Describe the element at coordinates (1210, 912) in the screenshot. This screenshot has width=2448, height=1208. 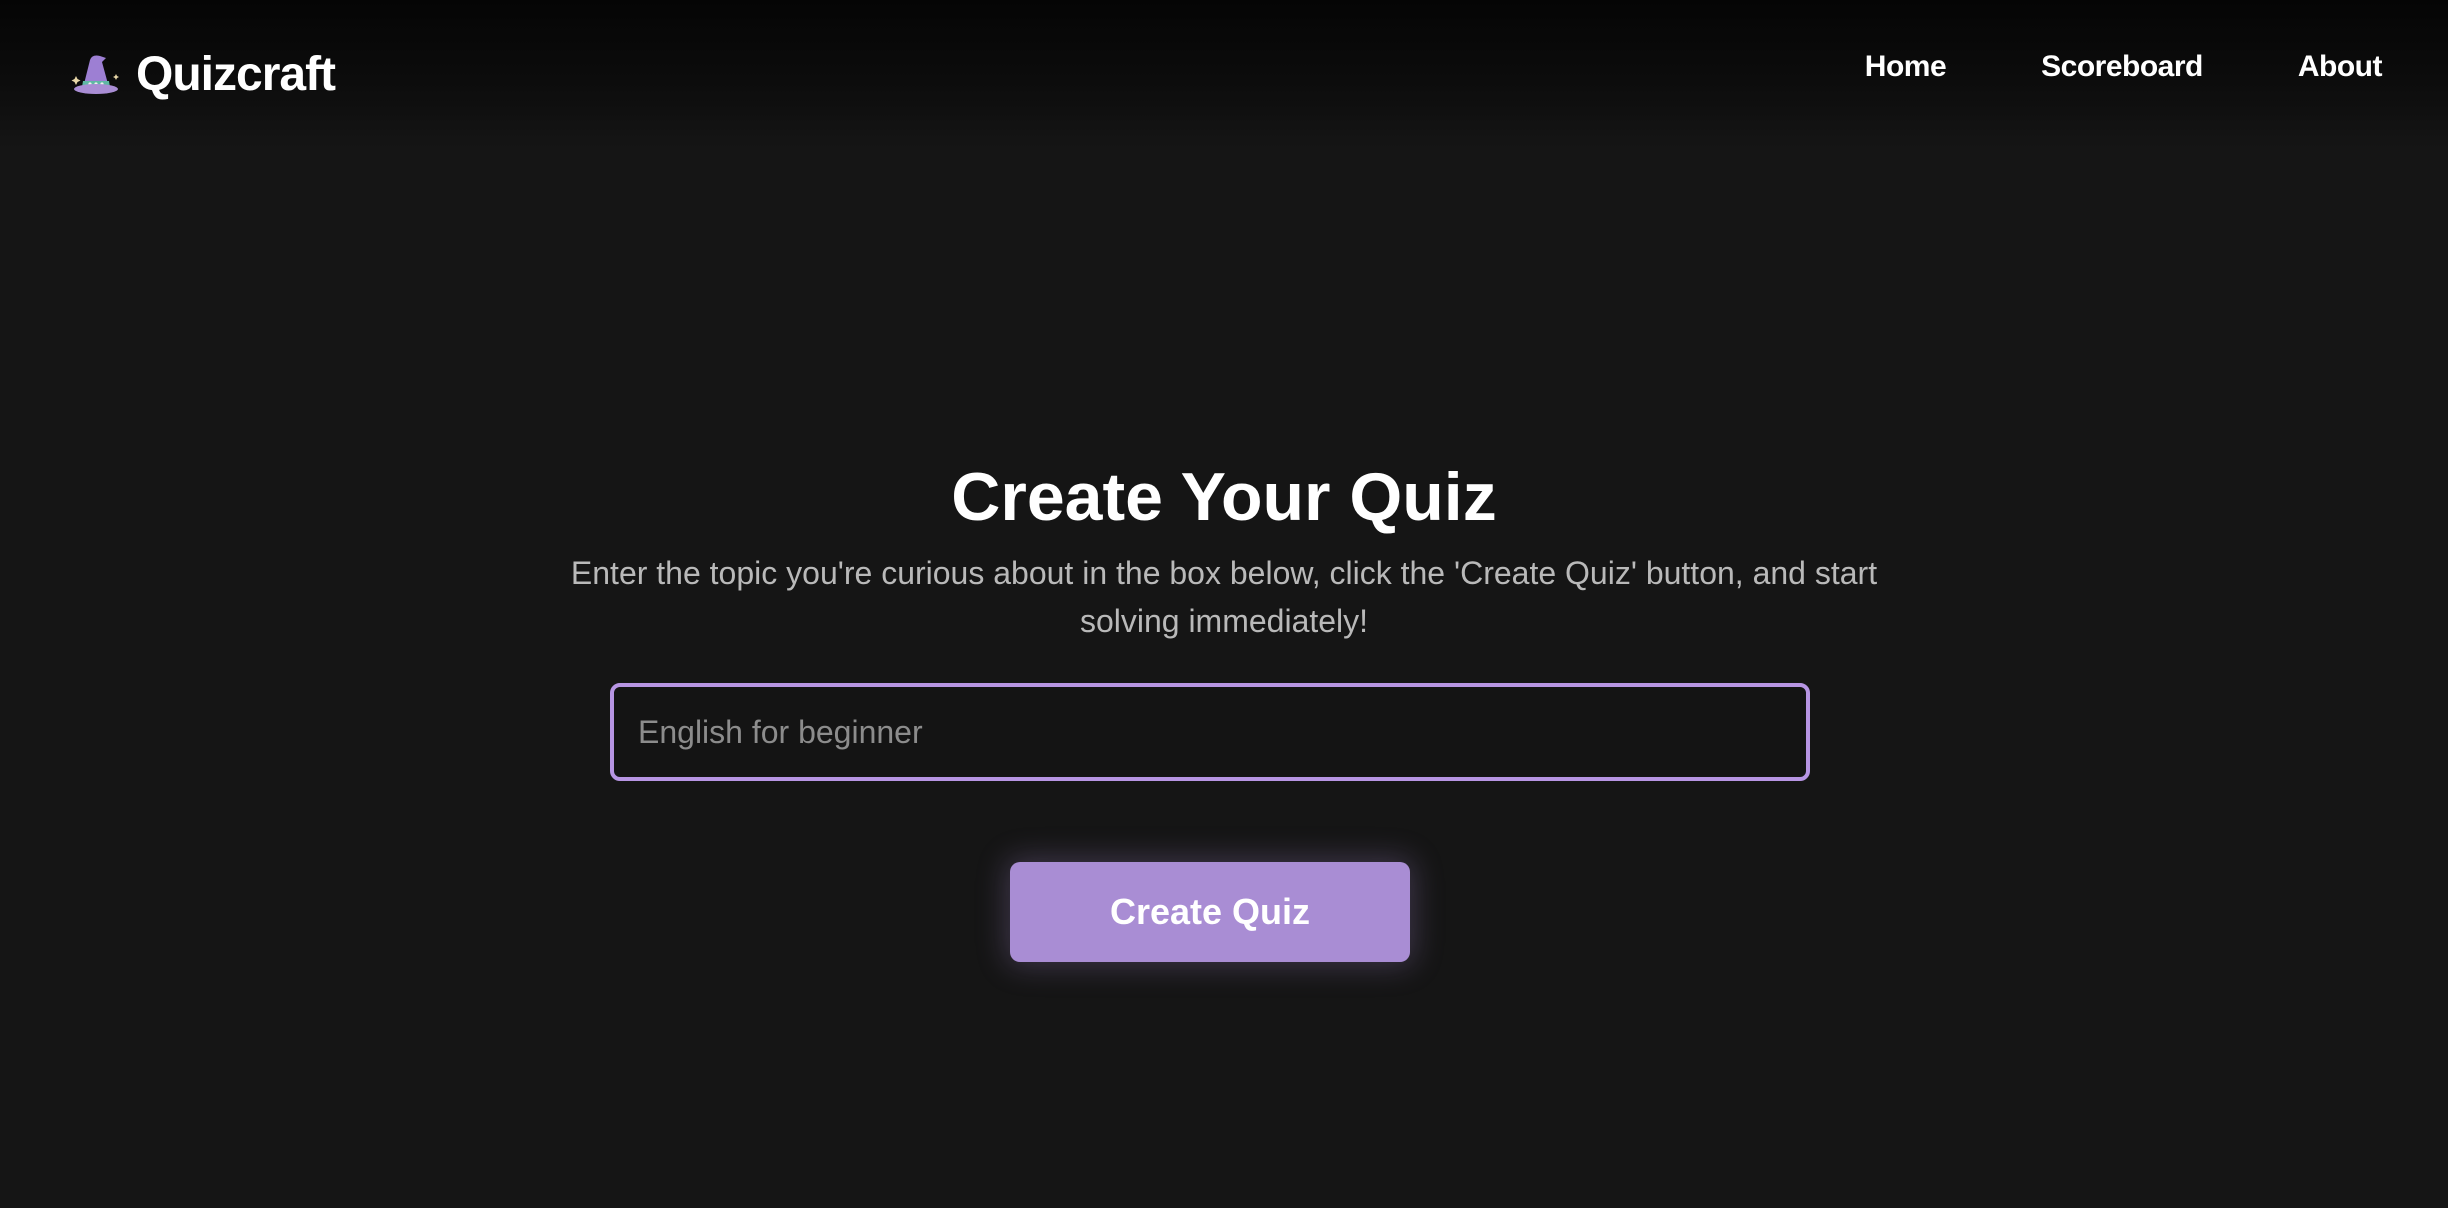
I see `create-quiz-button: Create Quiz` at that location.